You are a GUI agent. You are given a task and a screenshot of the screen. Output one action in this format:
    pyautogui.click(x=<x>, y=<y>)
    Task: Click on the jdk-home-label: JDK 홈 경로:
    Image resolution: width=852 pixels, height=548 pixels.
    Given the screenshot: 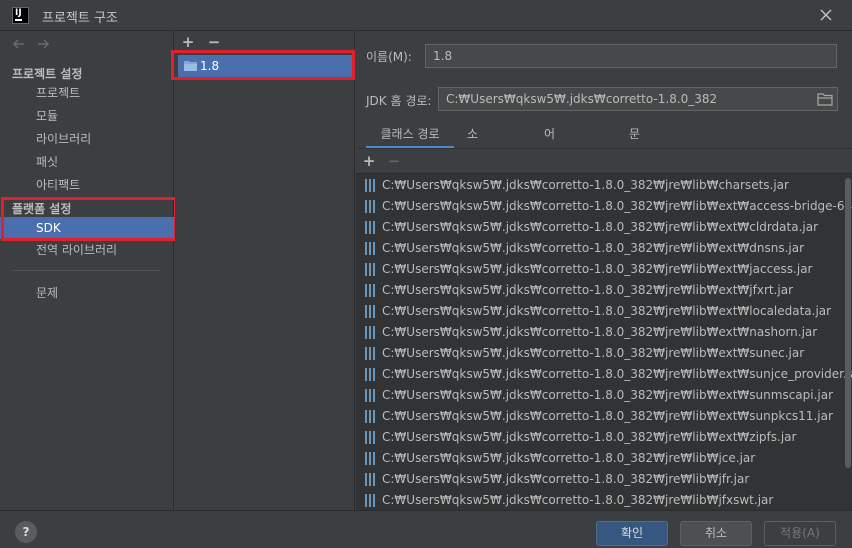 What is the action you would take?
    pyautogui.click(x=399, y=101)
    